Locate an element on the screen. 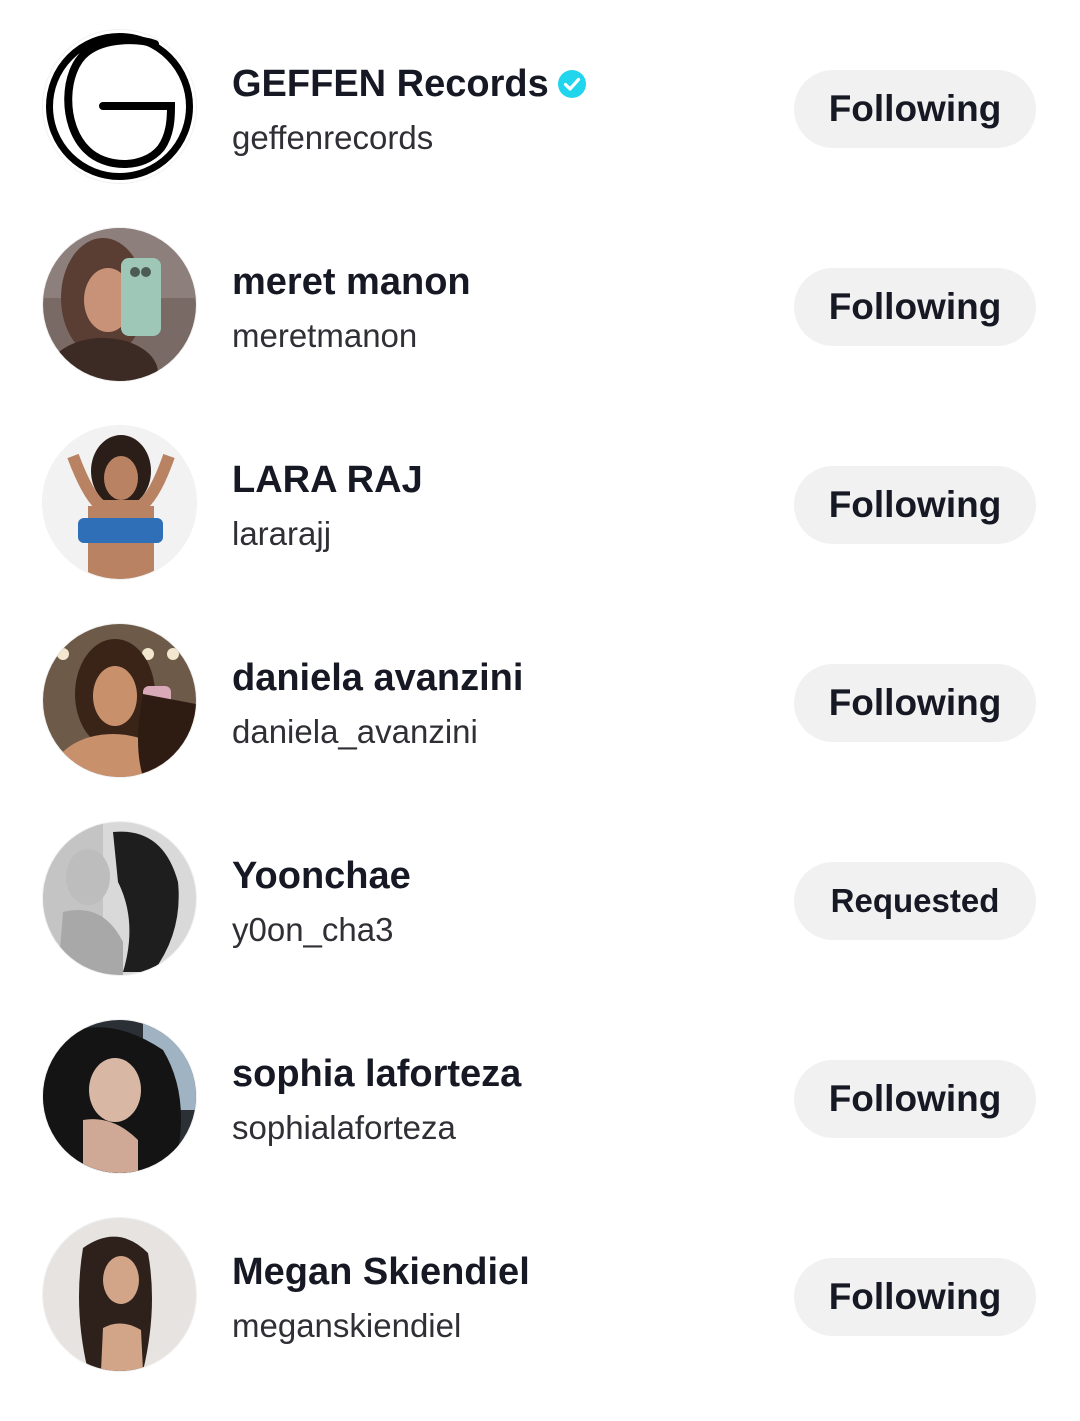 The image size is (1080, 1421). geffen-logo-icon is located at coordinates (119, 106).